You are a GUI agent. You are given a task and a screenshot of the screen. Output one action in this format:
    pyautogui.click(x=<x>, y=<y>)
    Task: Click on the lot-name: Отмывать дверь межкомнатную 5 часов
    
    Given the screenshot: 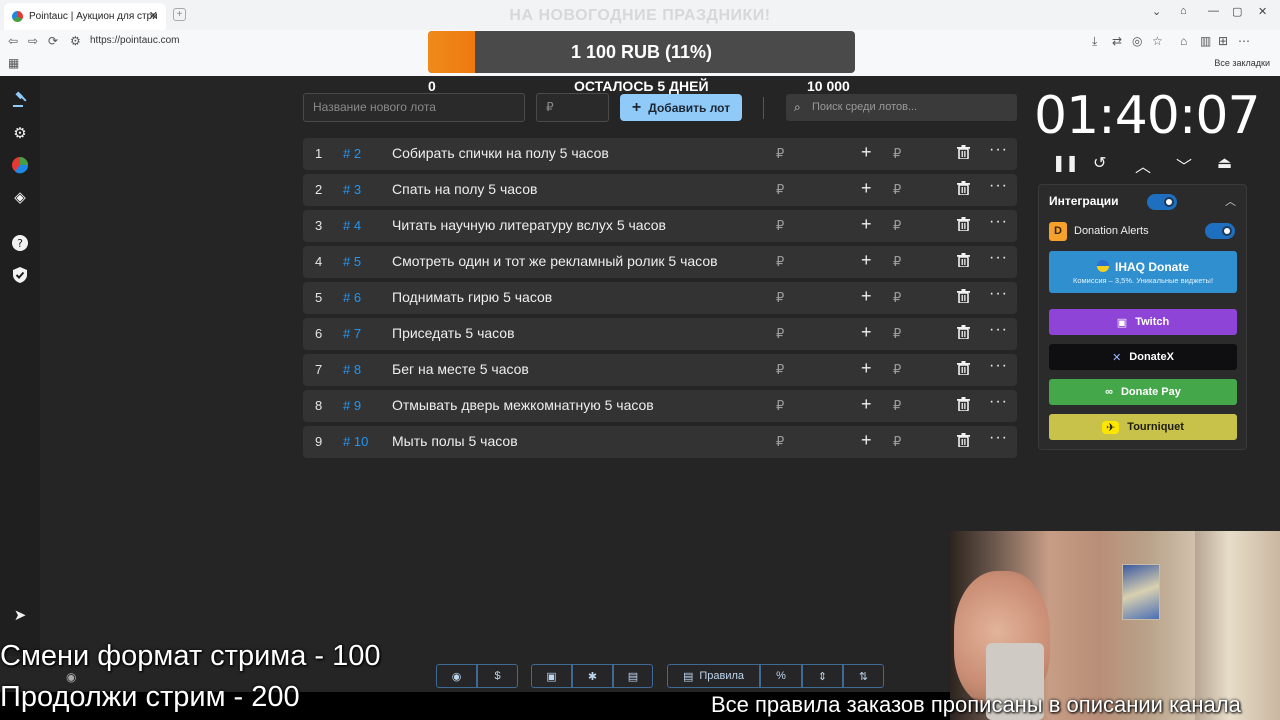 What is the action you would take?
    pyautogui.click(x=523, y=405)
    